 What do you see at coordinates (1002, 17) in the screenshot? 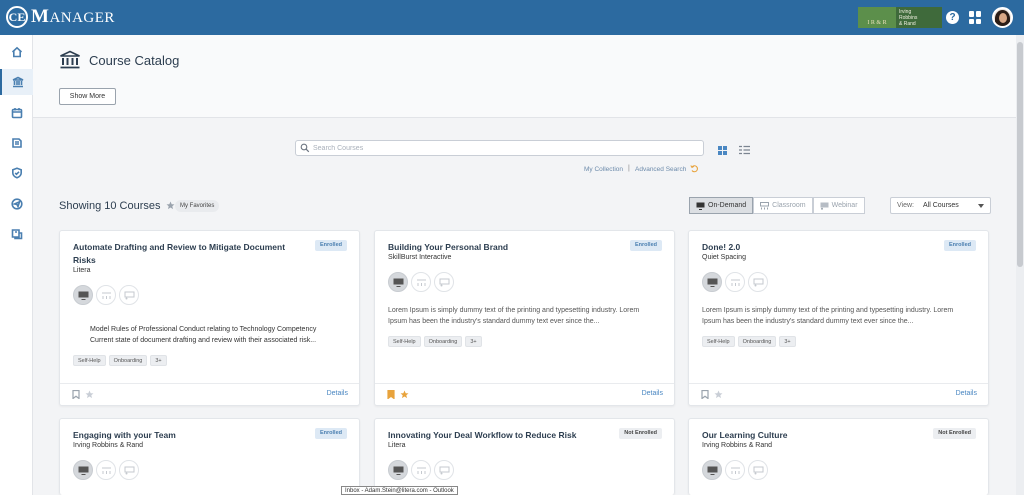
I see `user-avatar` at bounding box center [1002, 17].